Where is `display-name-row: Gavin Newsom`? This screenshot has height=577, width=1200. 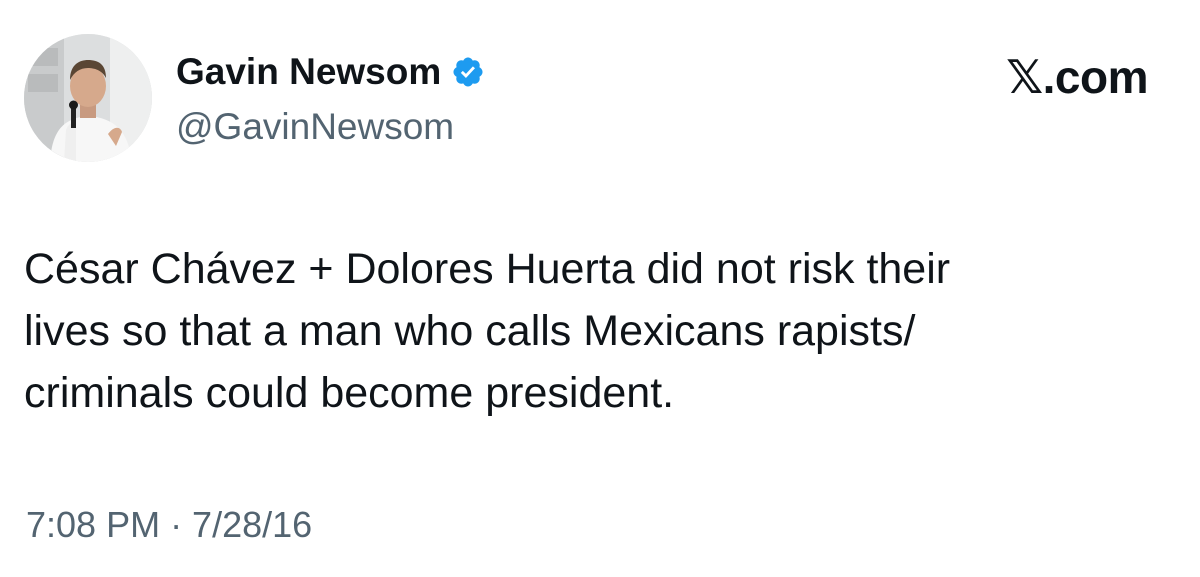
display-name-row: Gavin Newsom is located at coordinates (330, 72).